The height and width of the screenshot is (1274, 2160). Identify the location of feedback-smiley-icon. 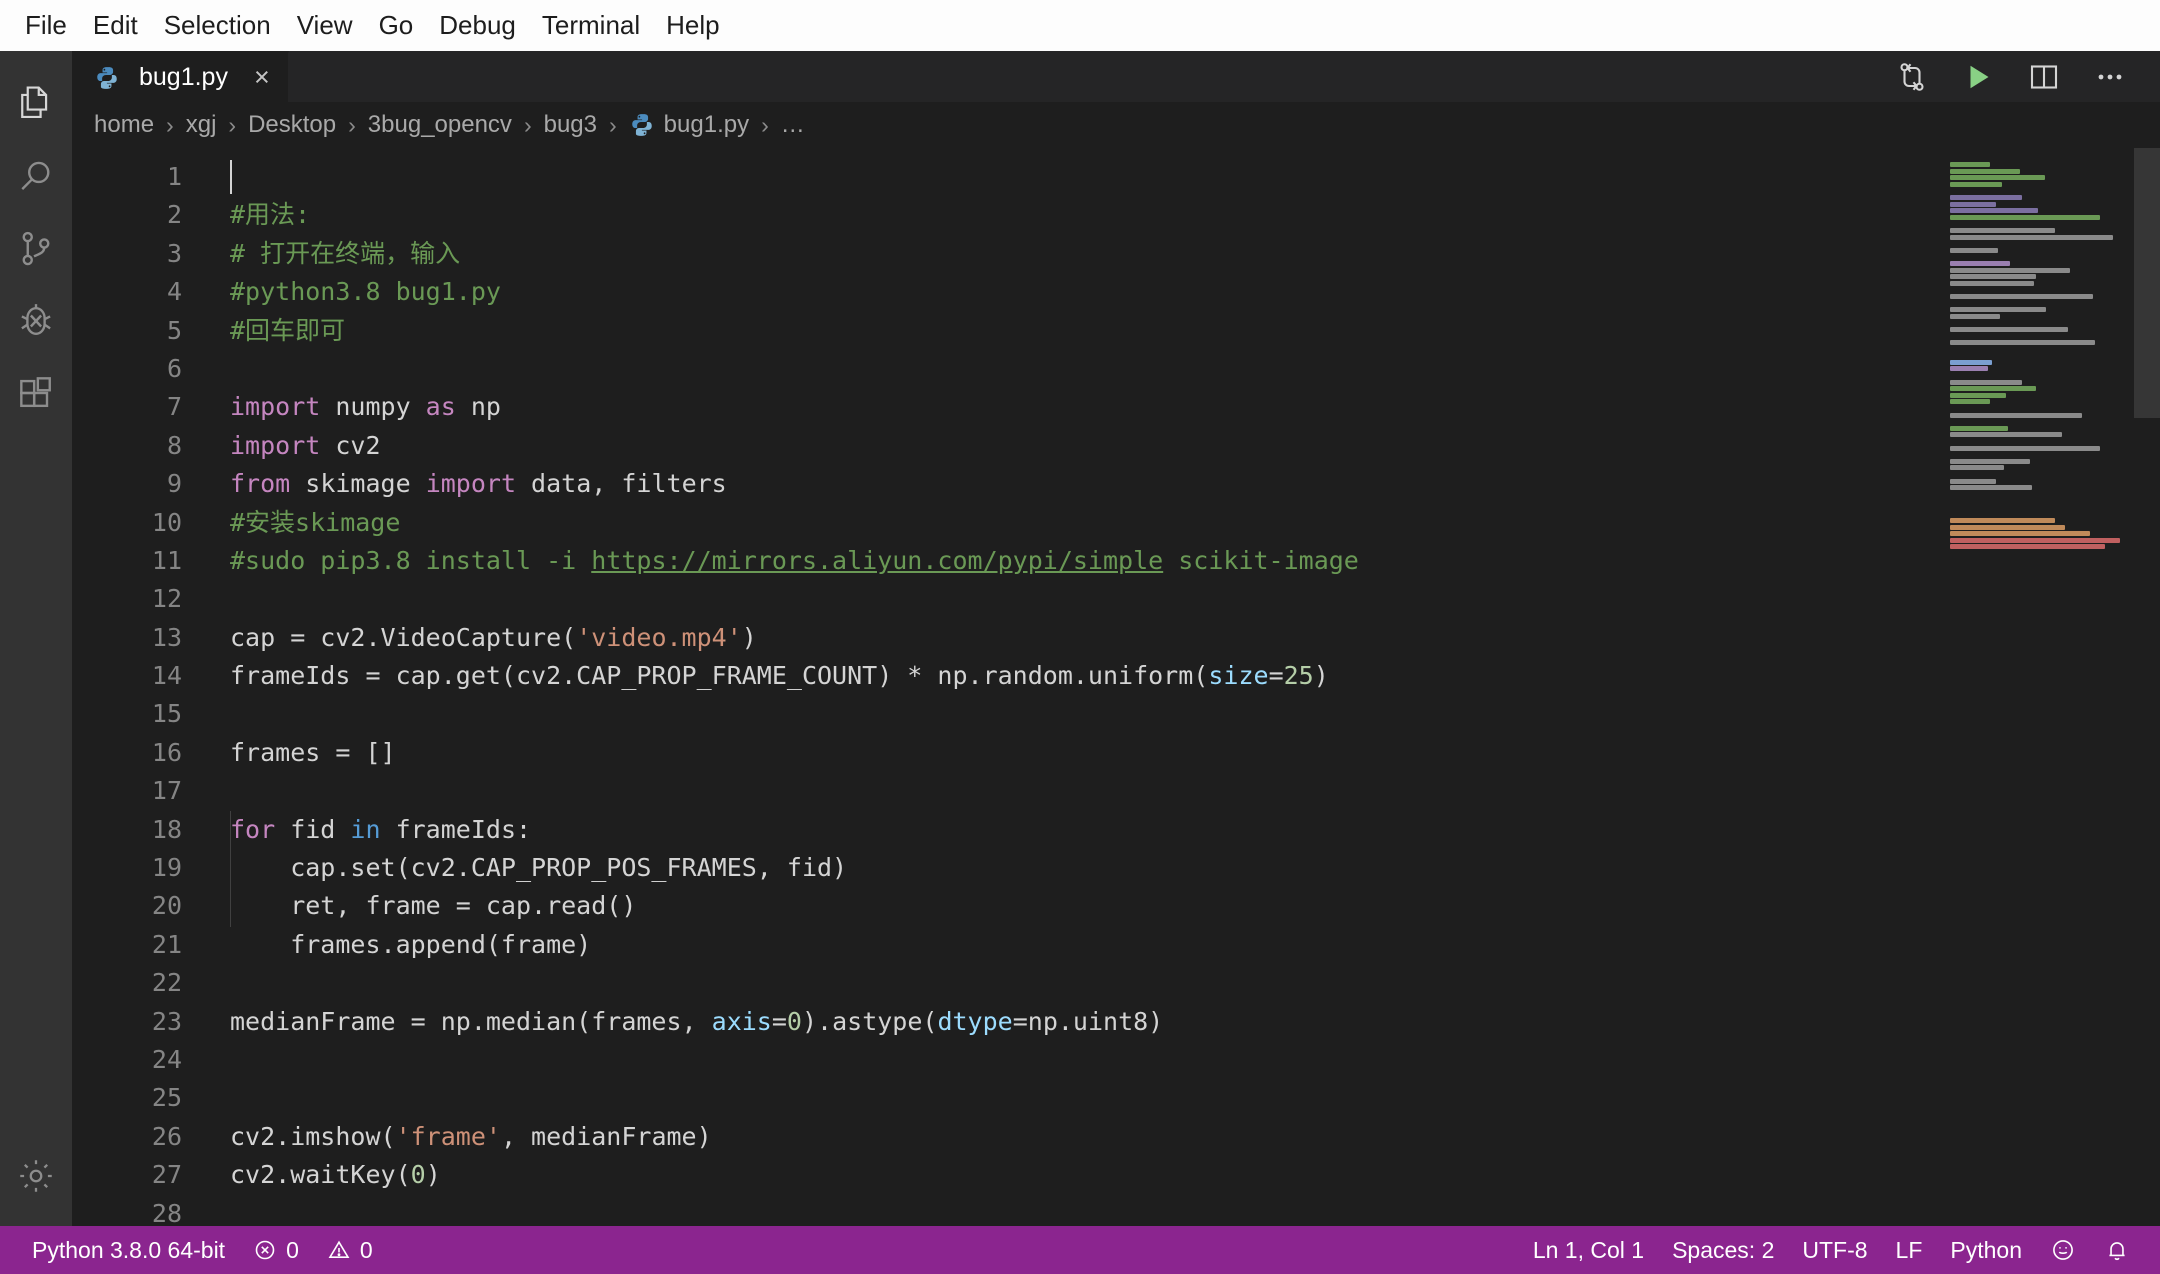
(2063, 1250).